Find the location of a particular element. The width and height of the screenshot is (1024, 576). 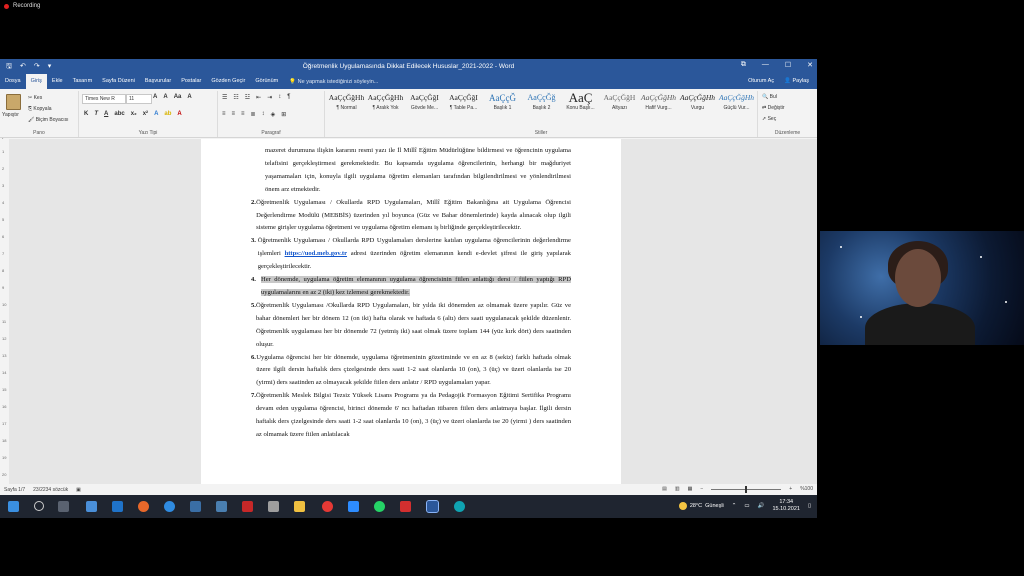

line-spacing-icon: ↕ is located at coordinates (263, 114).